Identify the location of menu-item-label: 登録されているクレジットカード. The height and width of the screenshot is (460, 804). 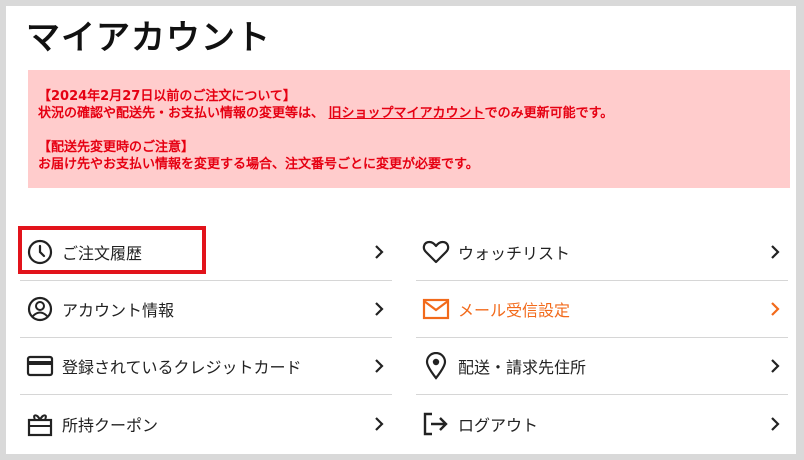
(182, 367).